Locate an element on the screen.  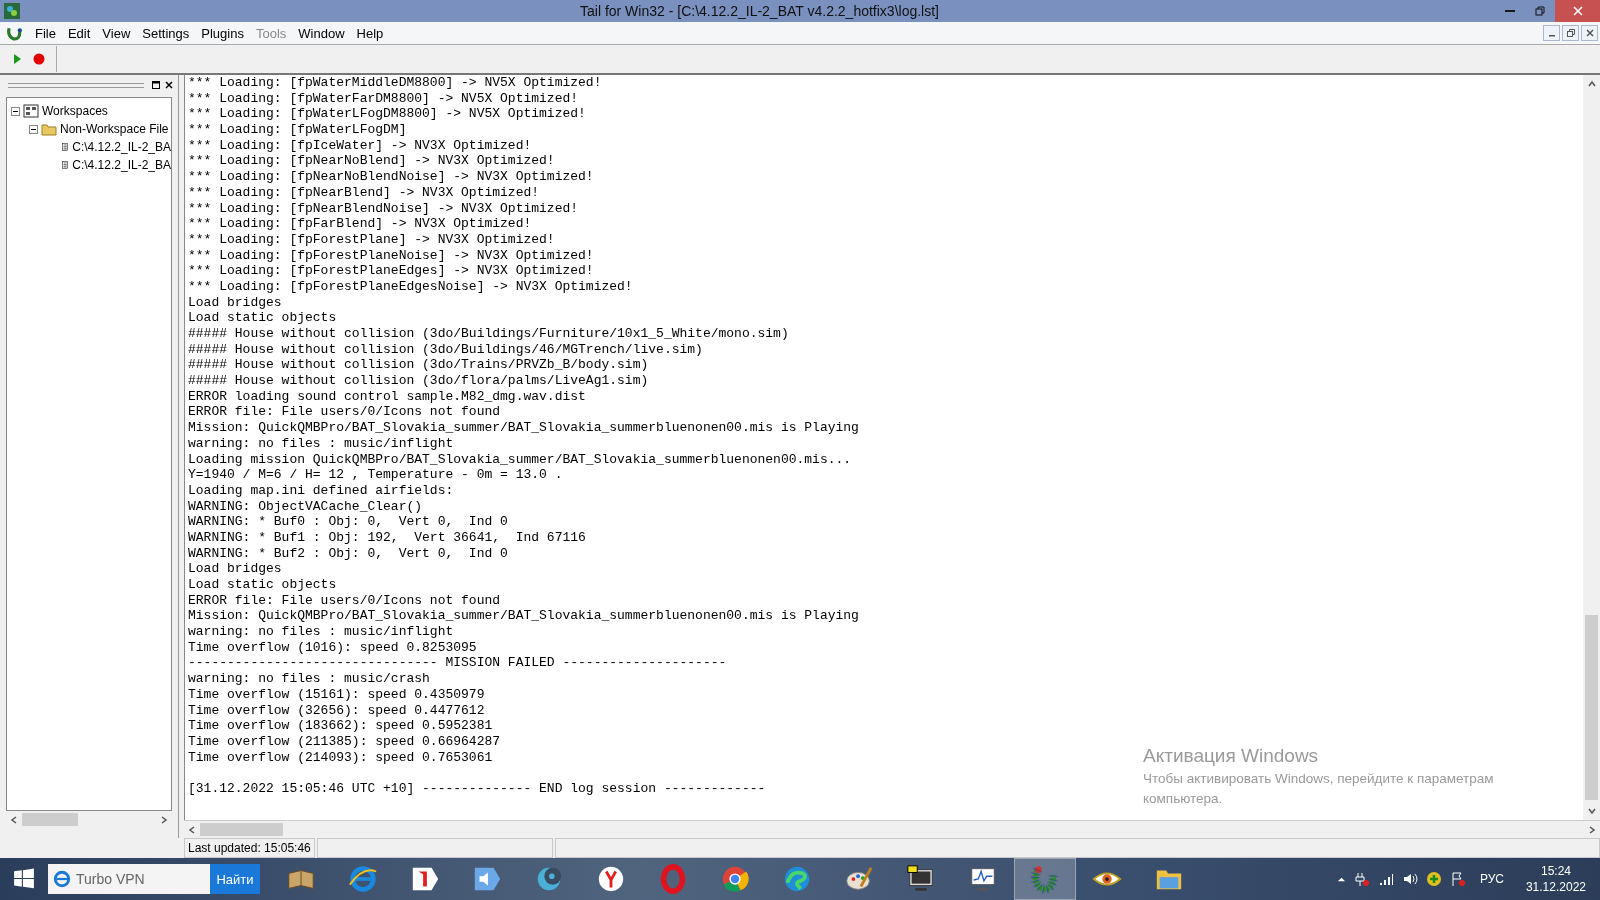
status-text: Last updated: 15:05:46 is located at coordinates (249, 848).